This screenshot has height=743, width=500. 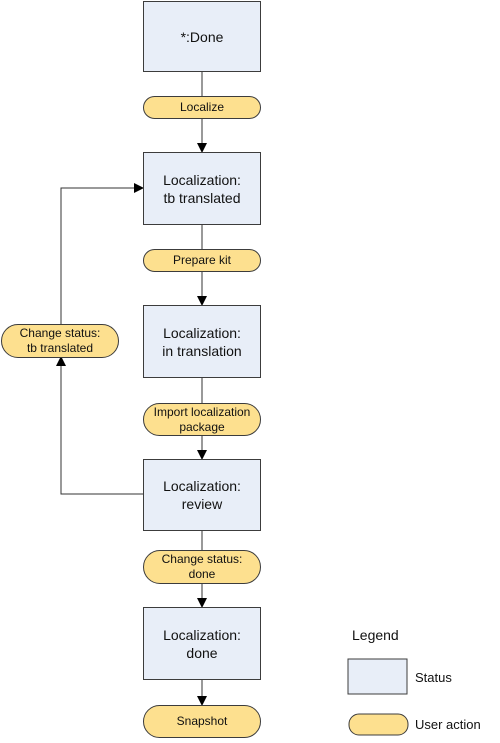 I want to click on status-node-done-any: *:Done, so click(x=202, y=36).